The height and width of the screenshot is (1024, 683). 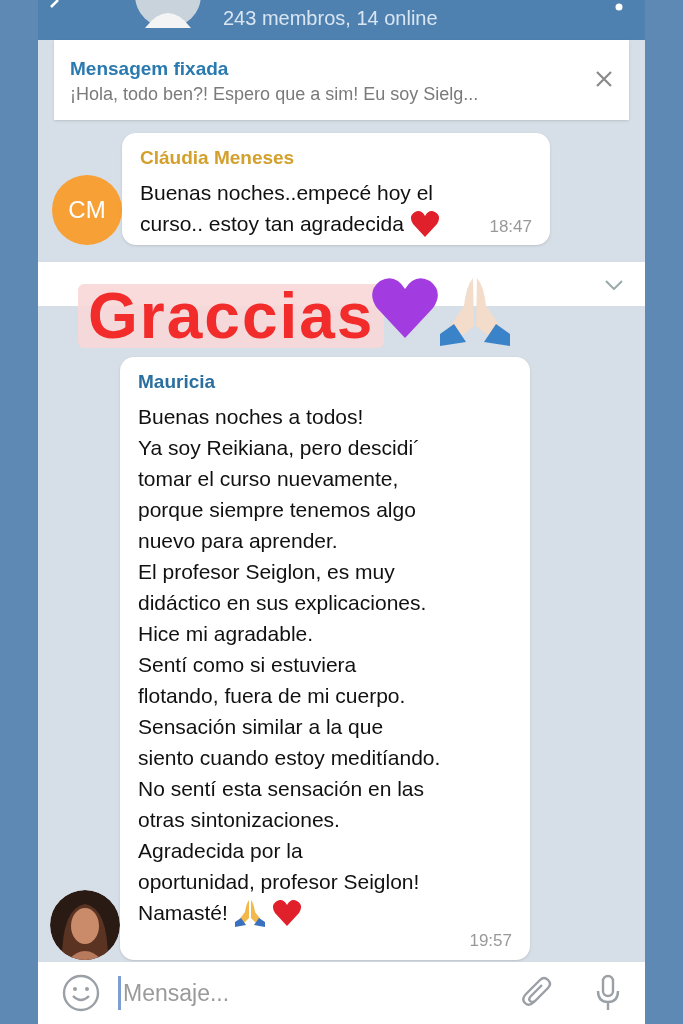 What do you see at coordinates (325, 382) in the screenshot?
I see `sender-name: Mauricia` at bounding box center [325, 382].